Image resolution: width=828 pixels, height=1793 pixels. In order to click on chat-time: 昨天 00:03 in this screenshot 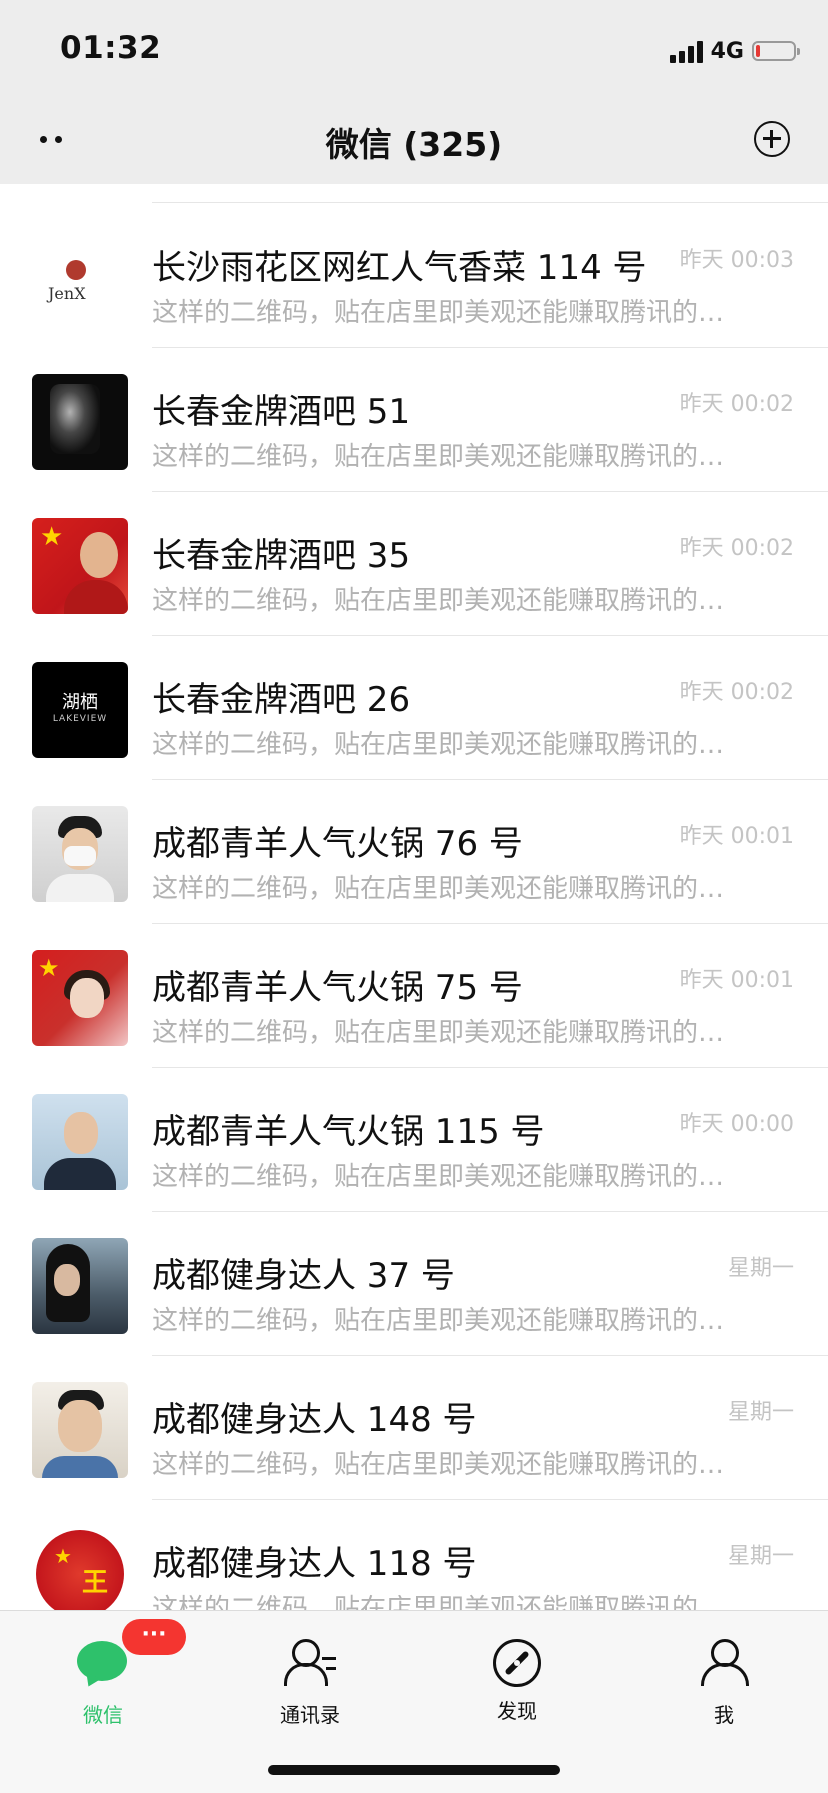, I will do `click(736, 260)`.